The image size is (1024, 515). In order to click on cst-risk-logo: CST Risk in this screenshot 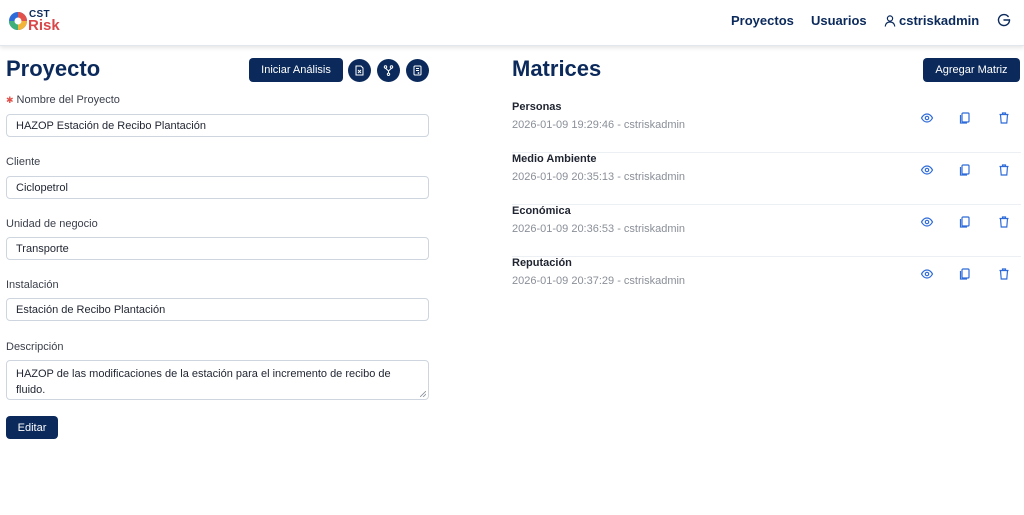, I will do `click(38, 21)`.